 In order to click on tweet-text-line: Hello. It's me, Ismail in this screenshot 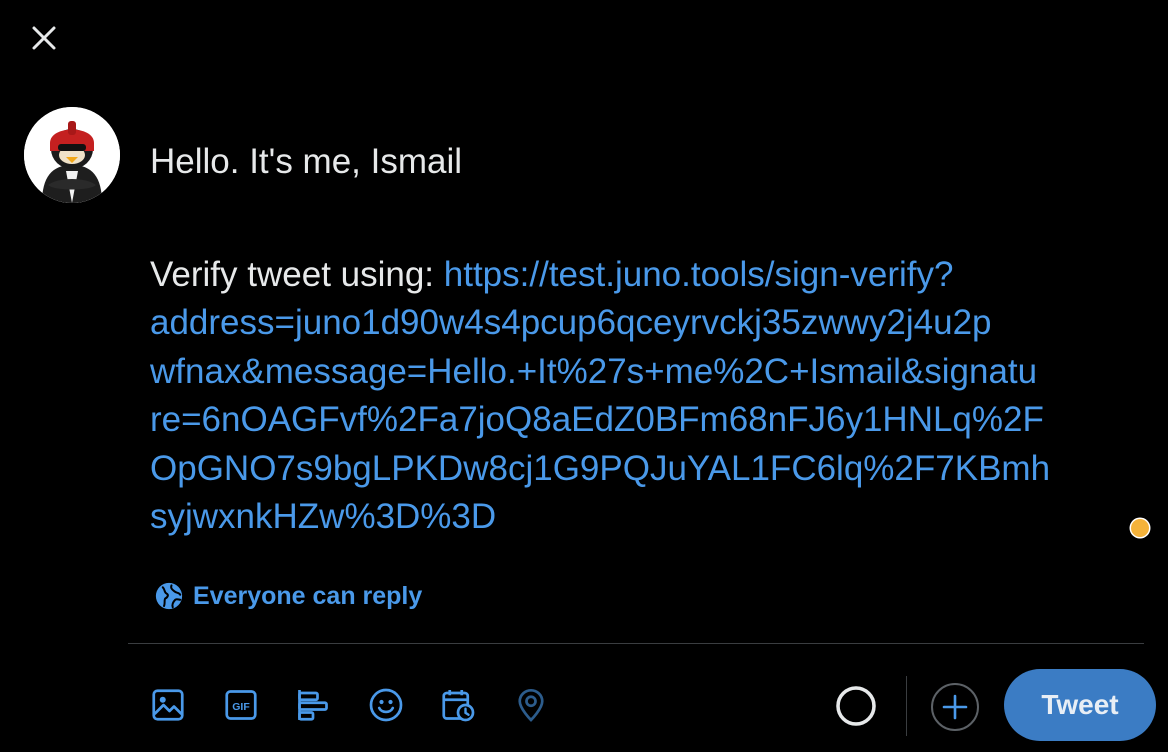, I will do `click(306, 161)`.